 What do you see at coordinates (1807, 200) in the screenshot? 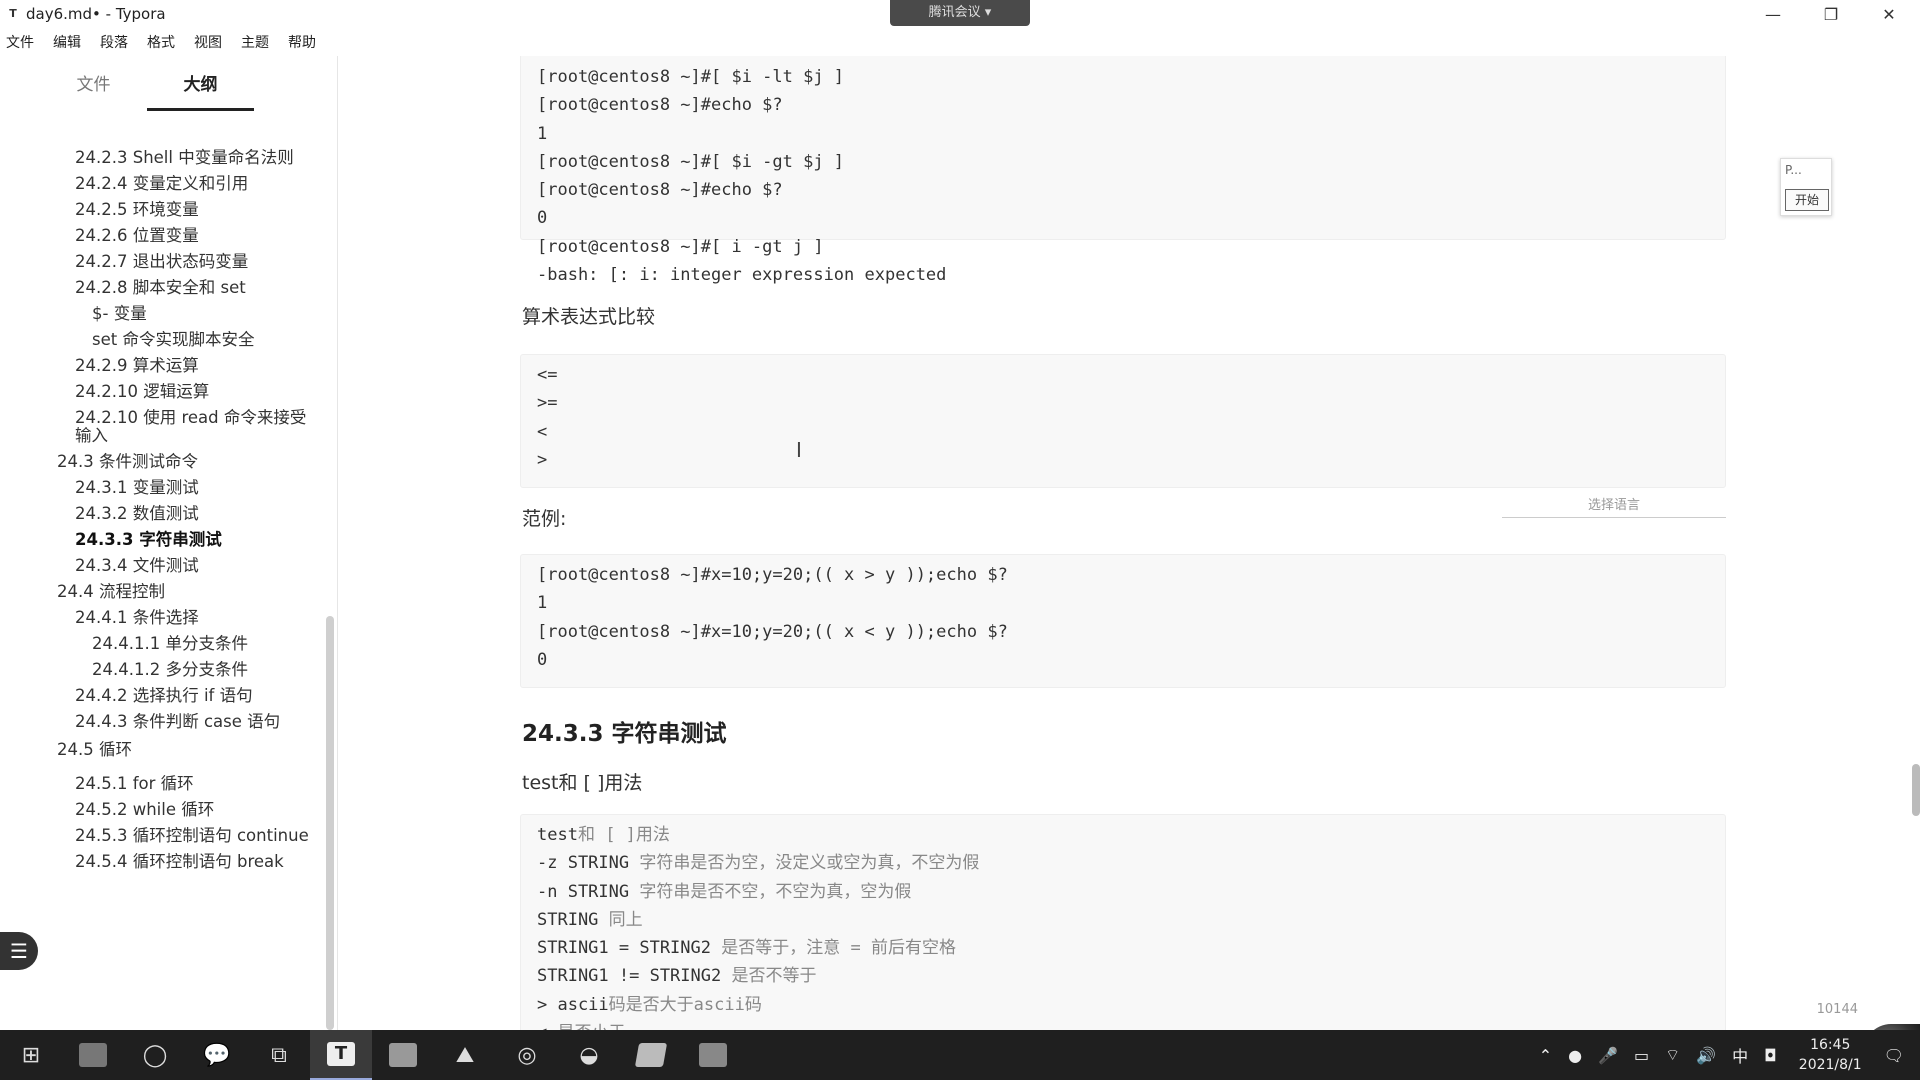
I see `start-button: 开始` at bounding box center [1807, 200].